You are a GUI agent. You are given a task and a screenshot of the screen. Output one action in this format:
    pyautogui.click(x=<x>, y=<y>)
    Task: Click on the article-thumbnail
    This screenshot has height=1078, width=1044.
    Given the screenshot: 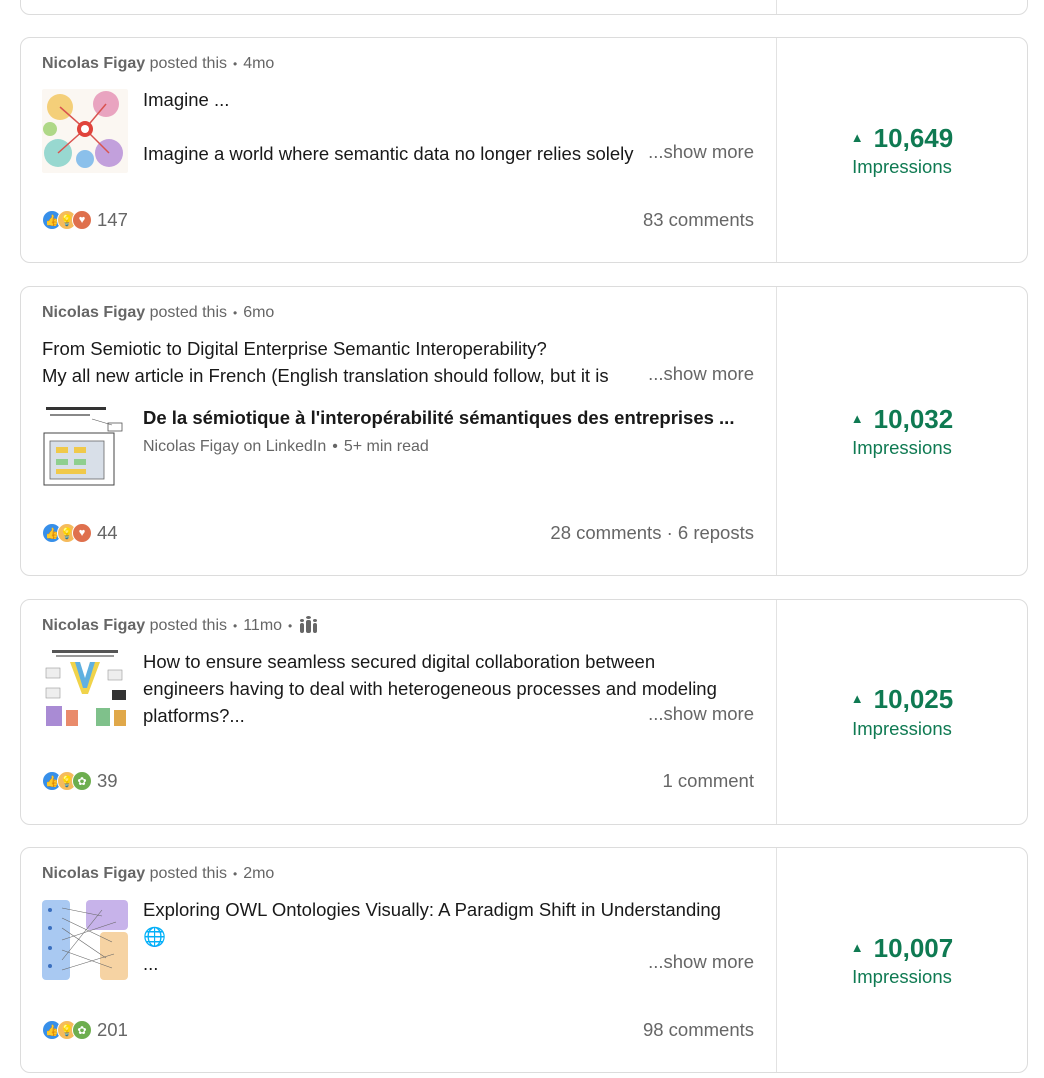 What is the action you would take?
    pyautogui.click(x=85, y=447)
    